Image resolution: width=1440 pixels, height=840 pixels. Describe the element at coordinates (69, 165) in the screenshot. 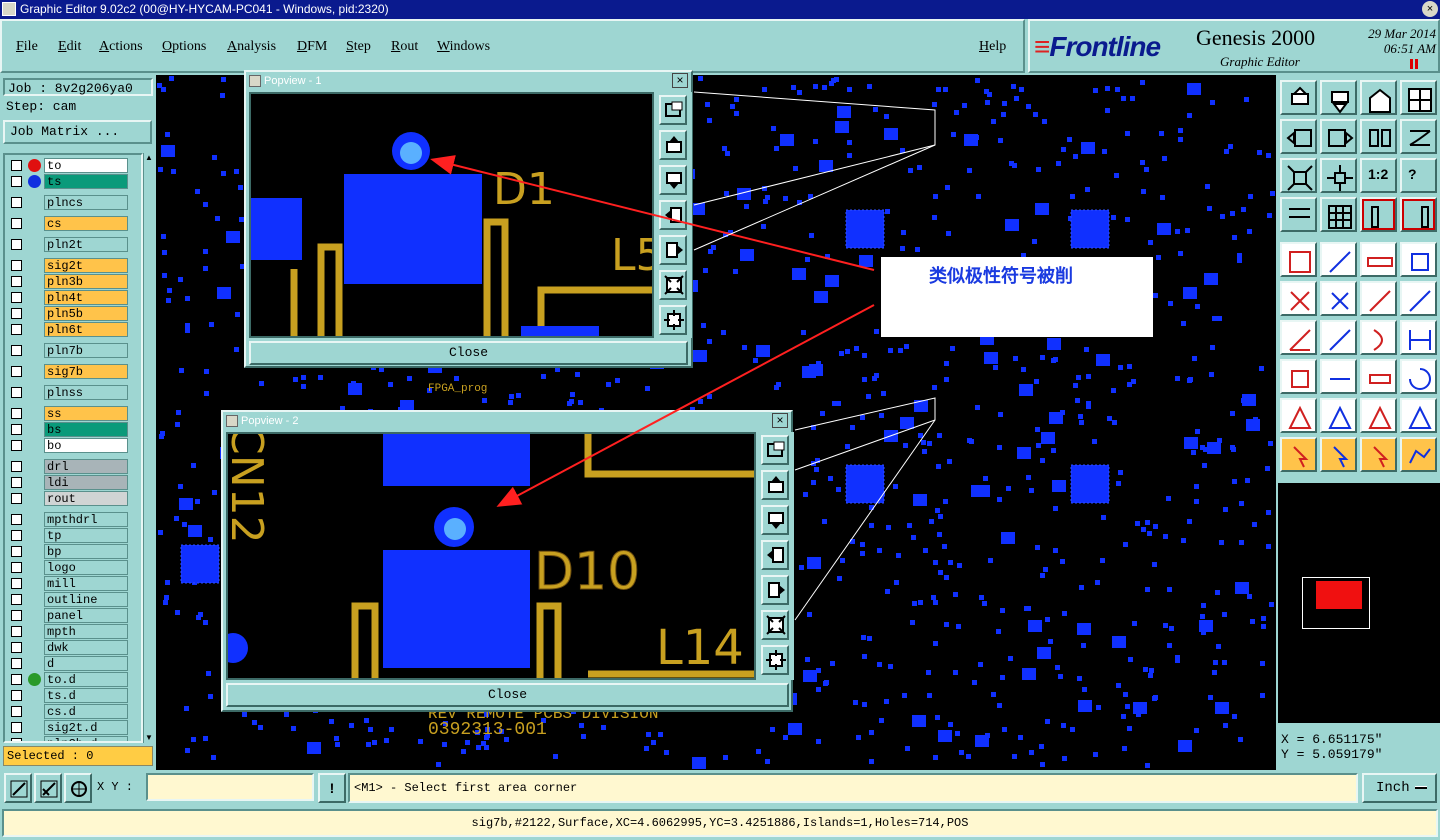

I see `layer-row-to: to` at that location.